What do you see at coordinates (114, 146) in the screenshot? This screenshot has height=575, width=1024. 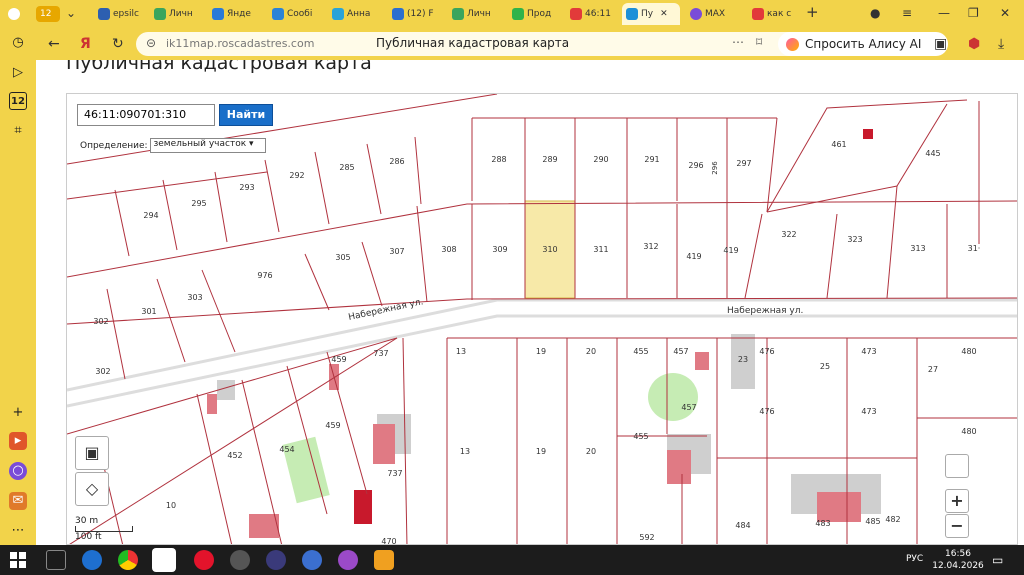 I see `define-label: Определение:` at bounding box center [114, 146].